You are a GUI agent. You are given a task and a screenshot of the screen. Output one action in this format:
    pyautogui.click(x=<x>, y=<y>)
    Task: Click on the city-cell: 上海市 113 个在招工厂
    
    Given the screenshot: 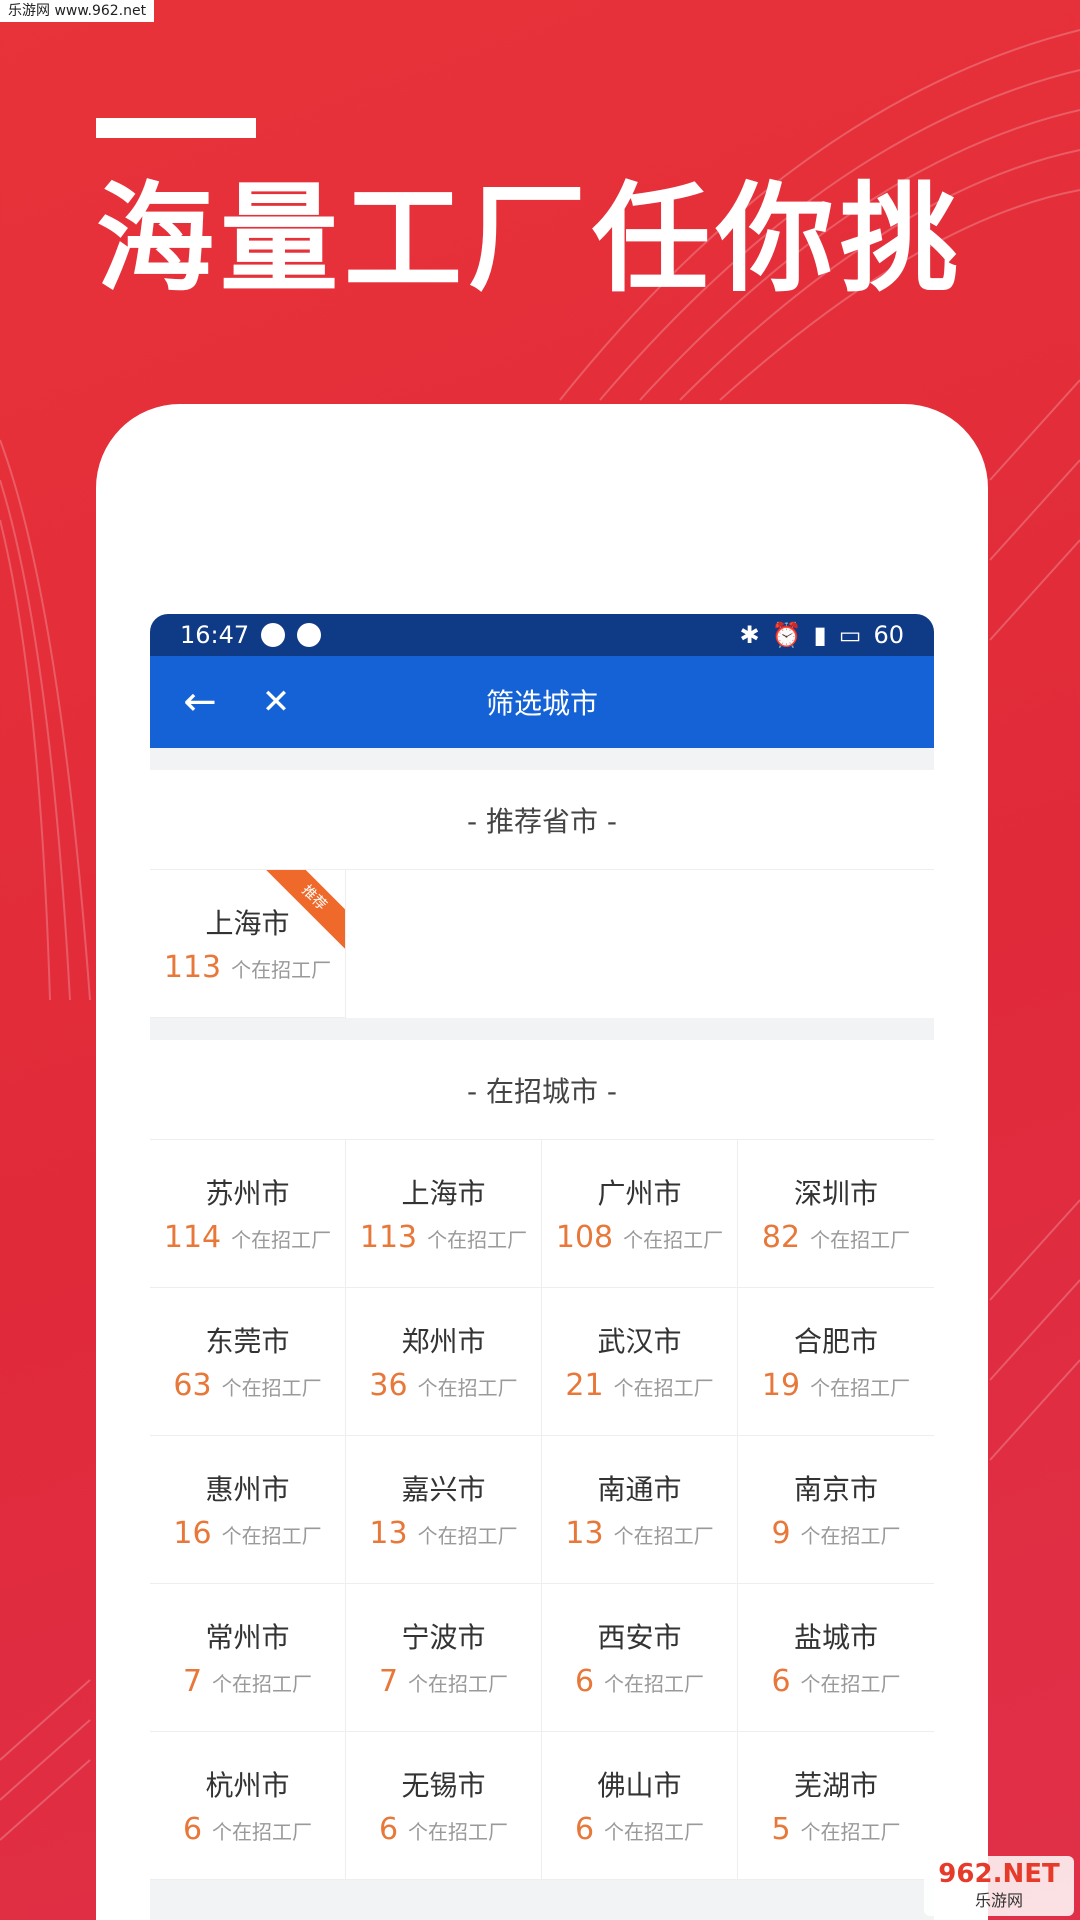 What is the action you would take?
    pyautogui.click(x=444, y=1214)
    